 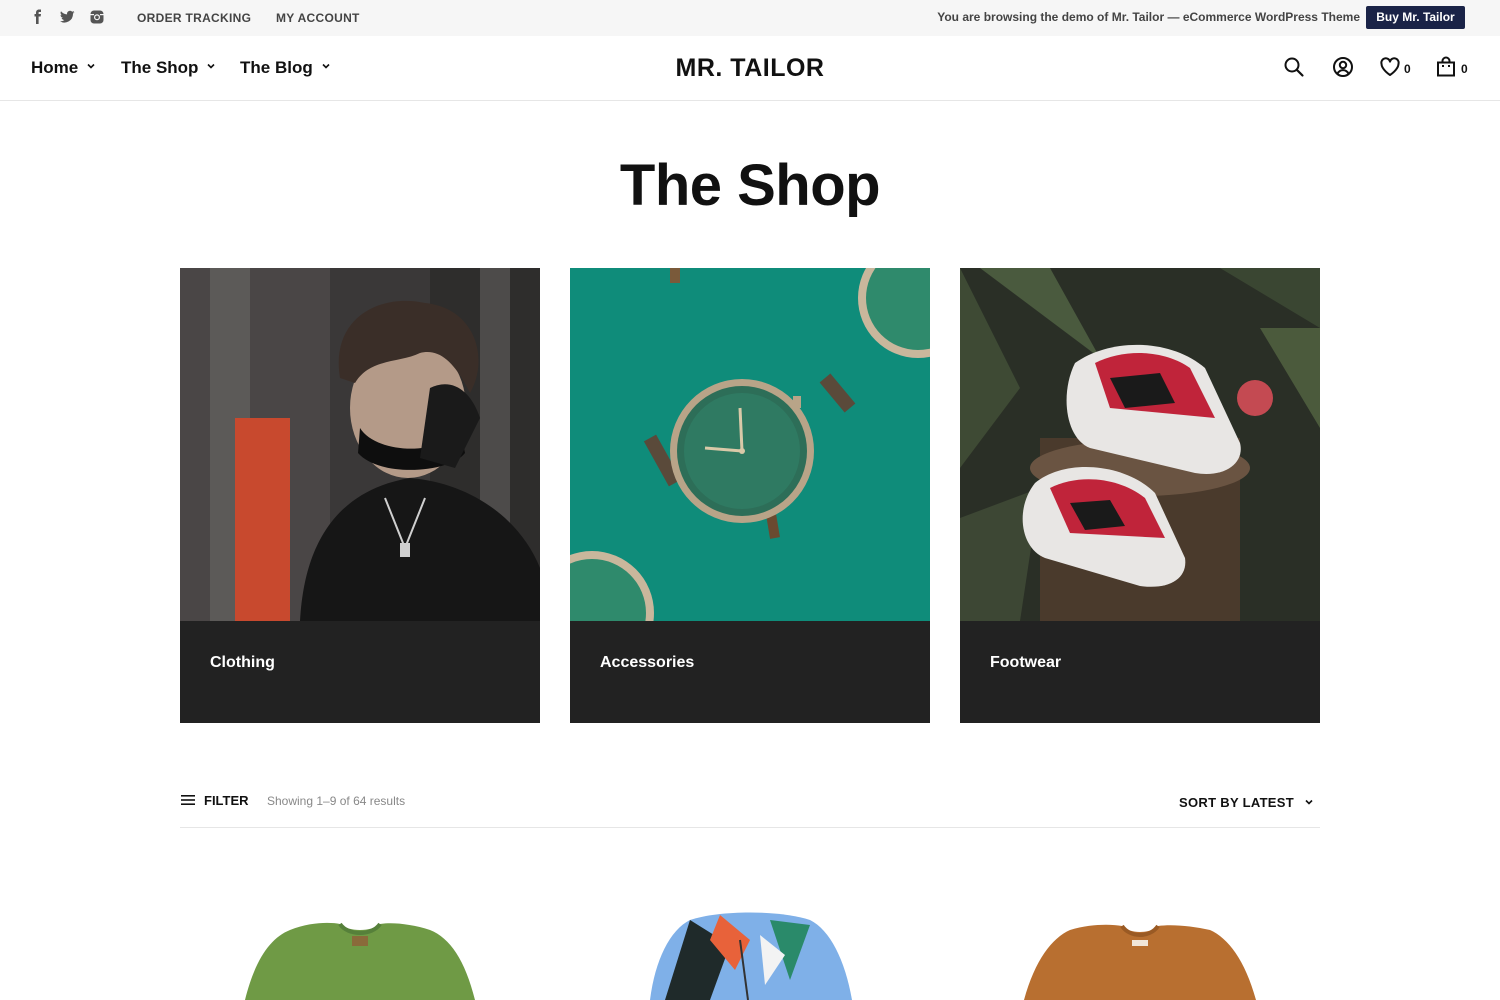 What do you see at coordinates (1464, 69) in the screenshot?
I see `cart-count: 0` at bounding box center [1464, 69].